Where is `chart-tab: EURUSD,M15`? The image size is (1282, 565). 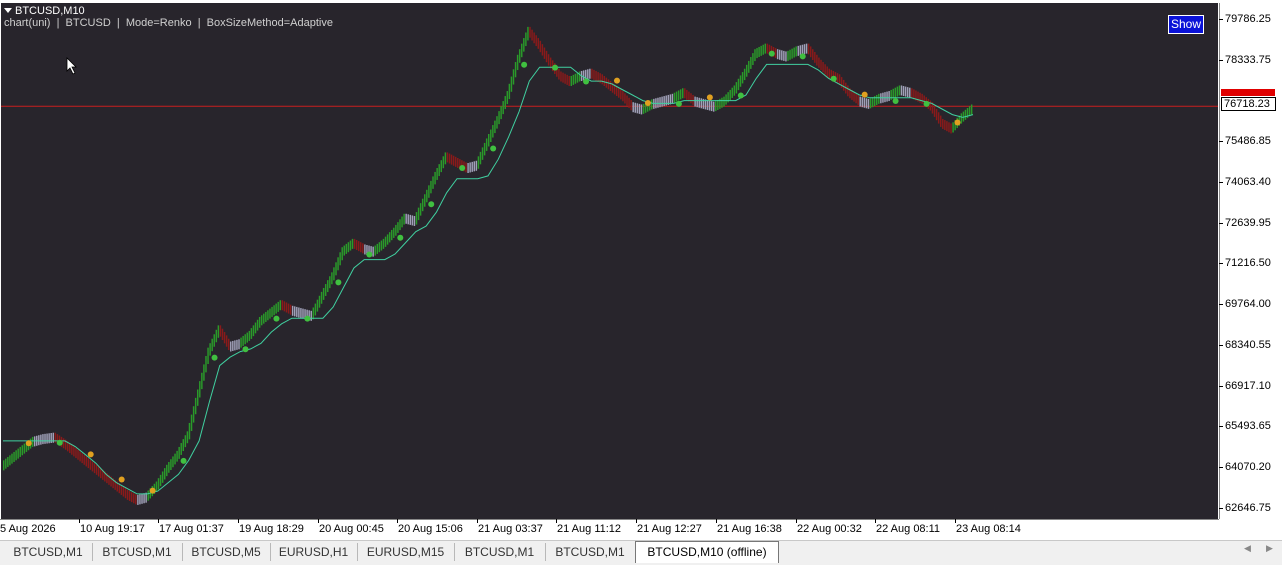 chart-tab: EURUSD,M15 is located at coordinates (406, 552).